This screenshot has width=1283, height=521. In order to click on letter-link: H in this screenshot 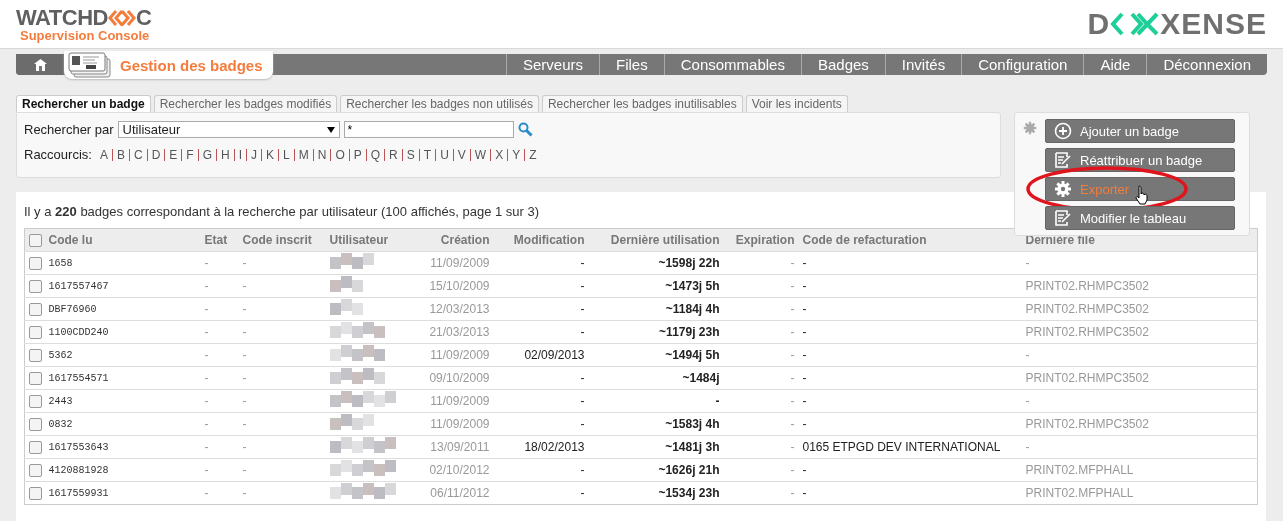, I will do `click(223, 154)`.